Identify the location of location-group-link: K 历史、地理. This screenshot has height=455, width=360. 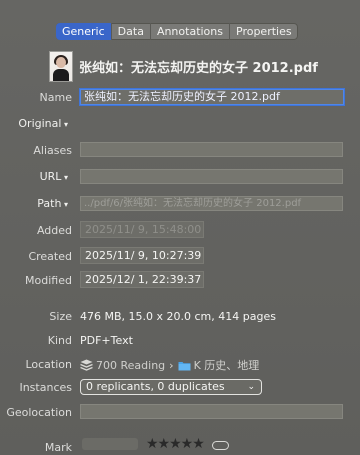
(227, 365).